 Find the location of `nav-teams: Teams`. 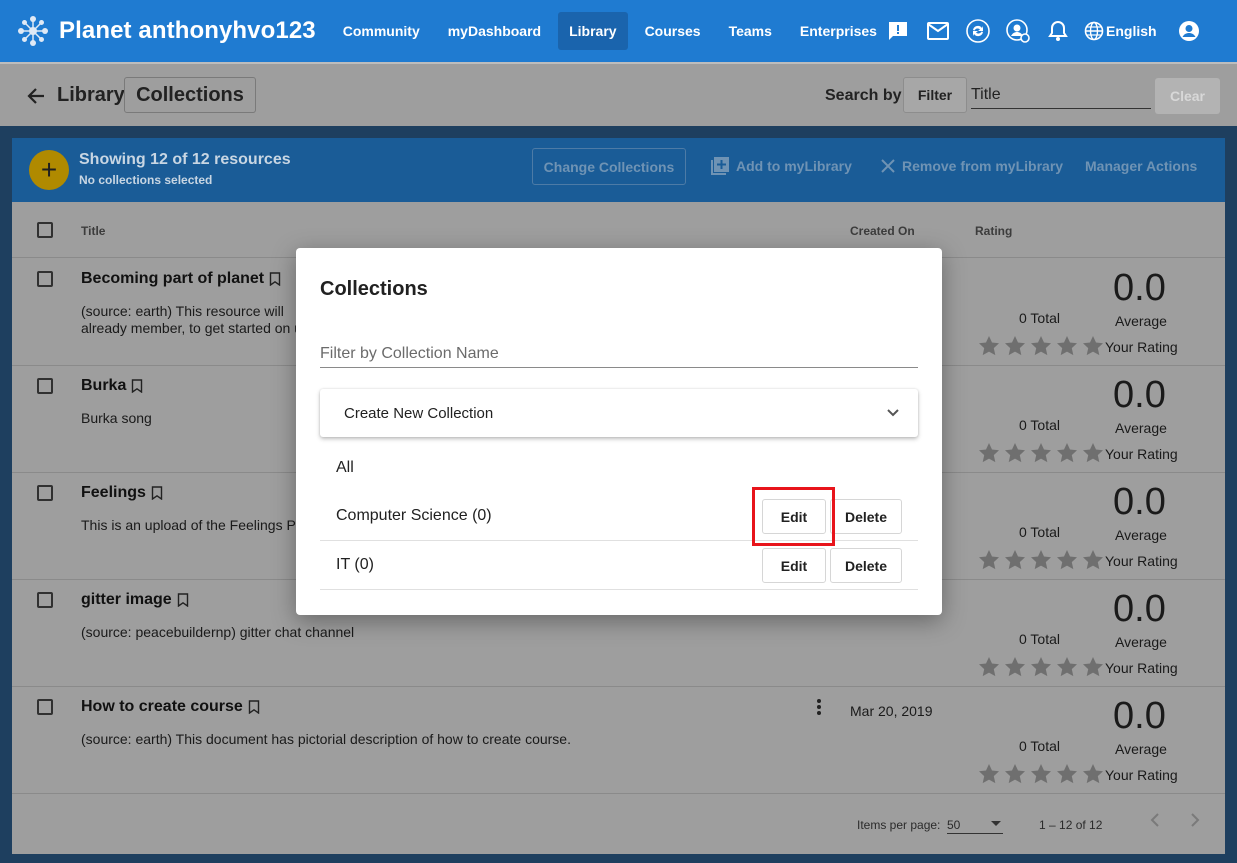

nav-teams: Teams is located at coordinates (750, 31).